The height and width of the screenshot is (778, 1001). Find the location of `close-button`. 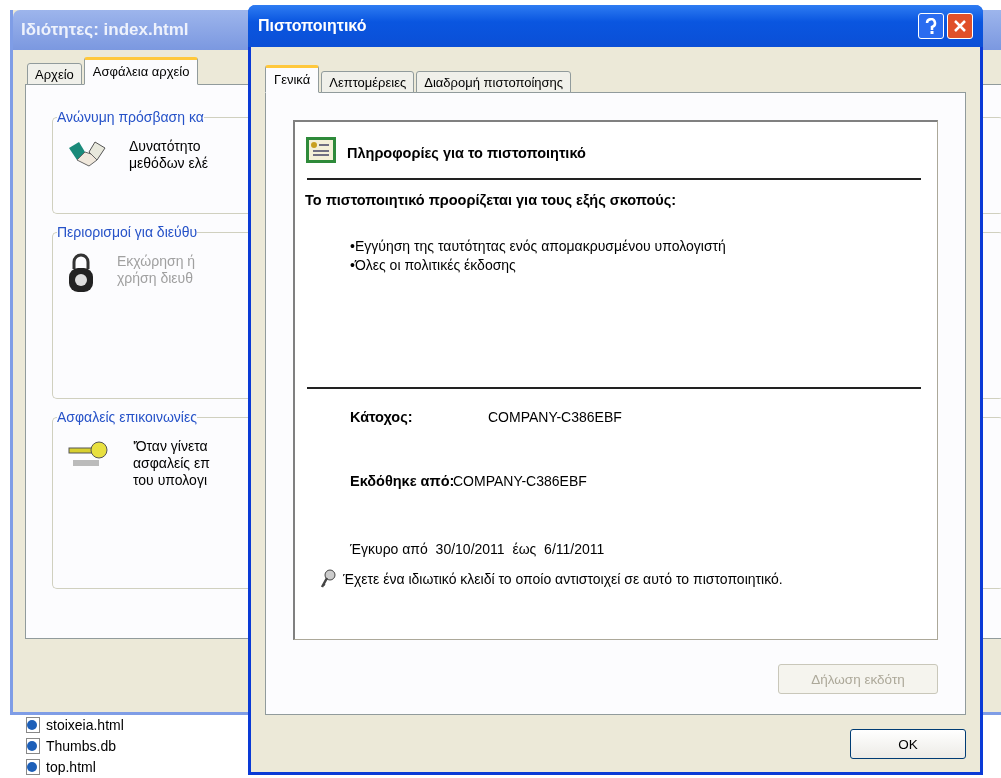

close-button is located at coordinates (960, 26).